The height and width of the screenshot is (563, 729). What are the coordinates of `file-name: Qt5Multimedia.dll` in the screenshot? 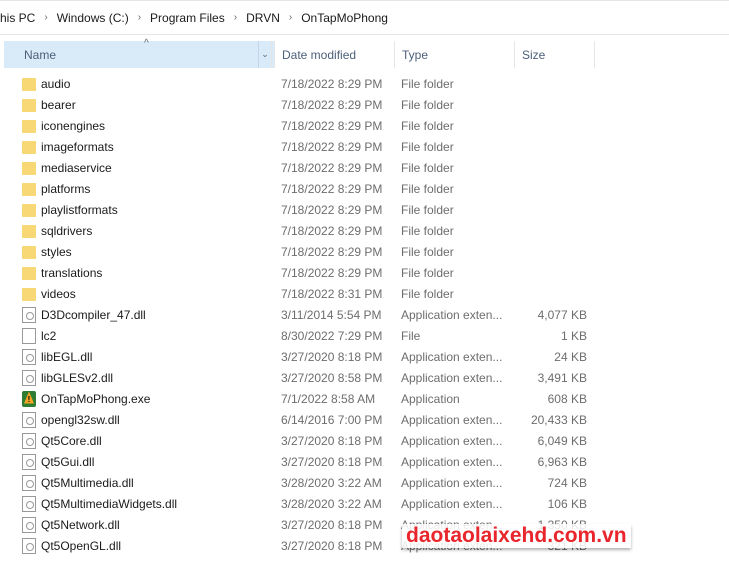 It's located at (87, 482).